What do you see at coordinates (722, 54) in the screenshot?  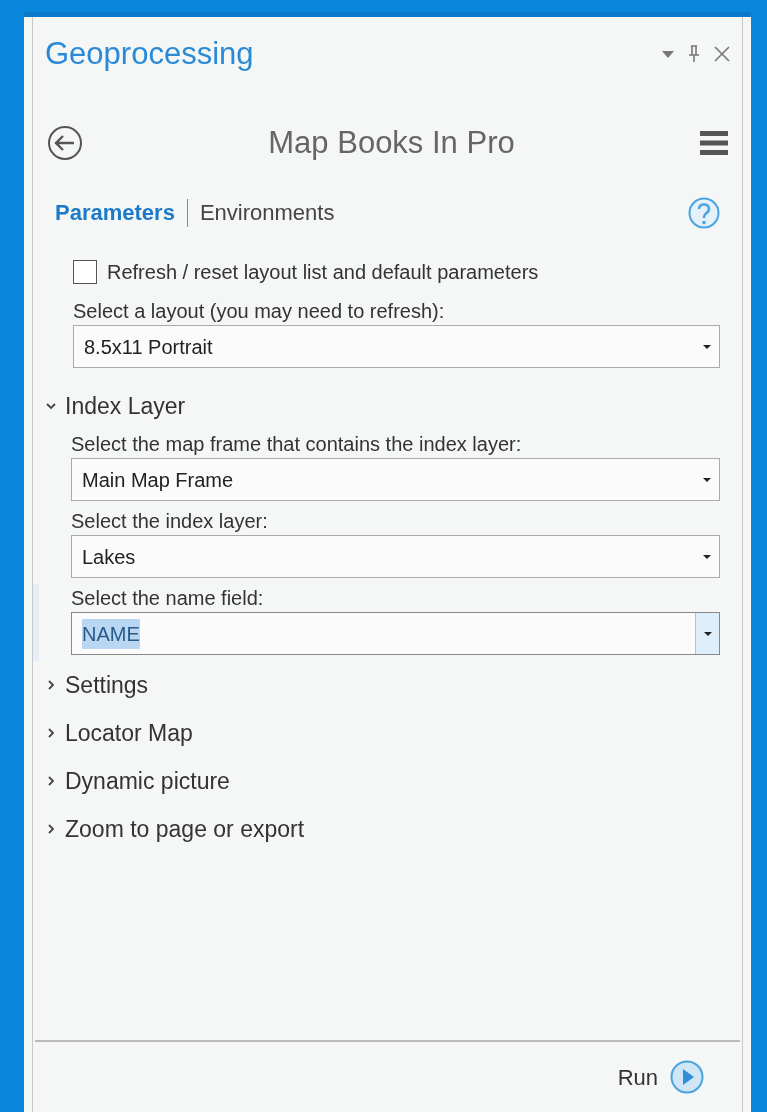 I see `close-icon` at bounding box center [722, 54].